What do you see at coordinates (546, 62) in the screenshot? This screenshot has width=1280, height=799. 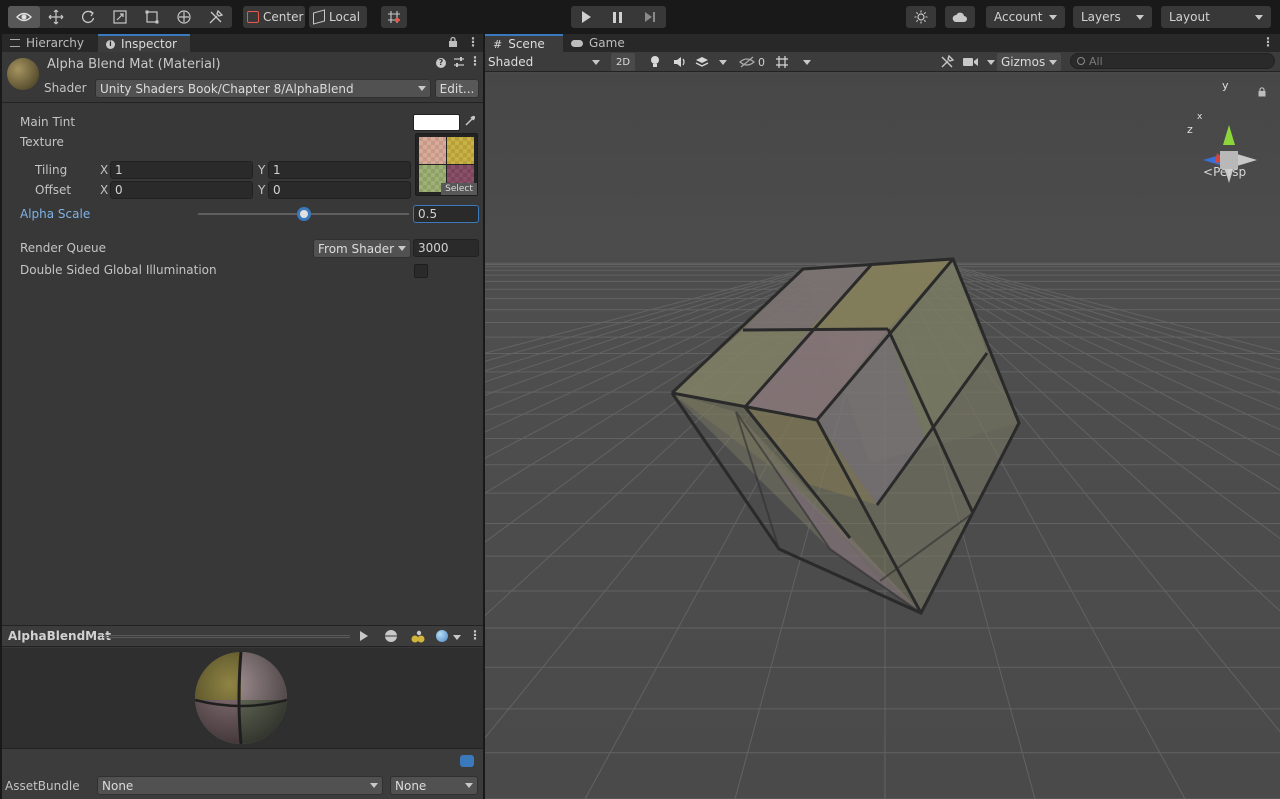 I see `draw-mode-dropdown: Shaded` at bounding box center [546, 62].